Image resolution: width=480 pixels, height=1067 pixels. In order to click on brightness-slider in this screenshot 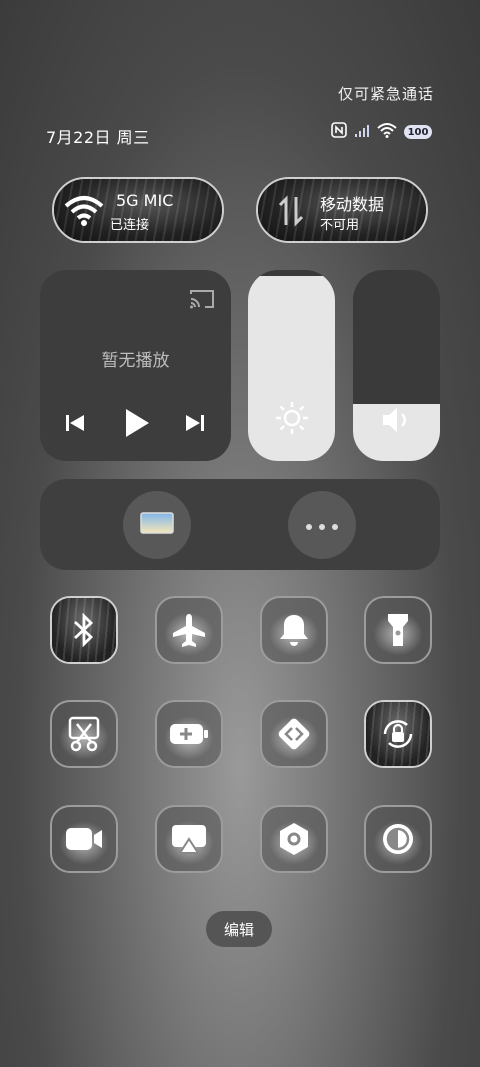, I will do `click(291, 365)`.